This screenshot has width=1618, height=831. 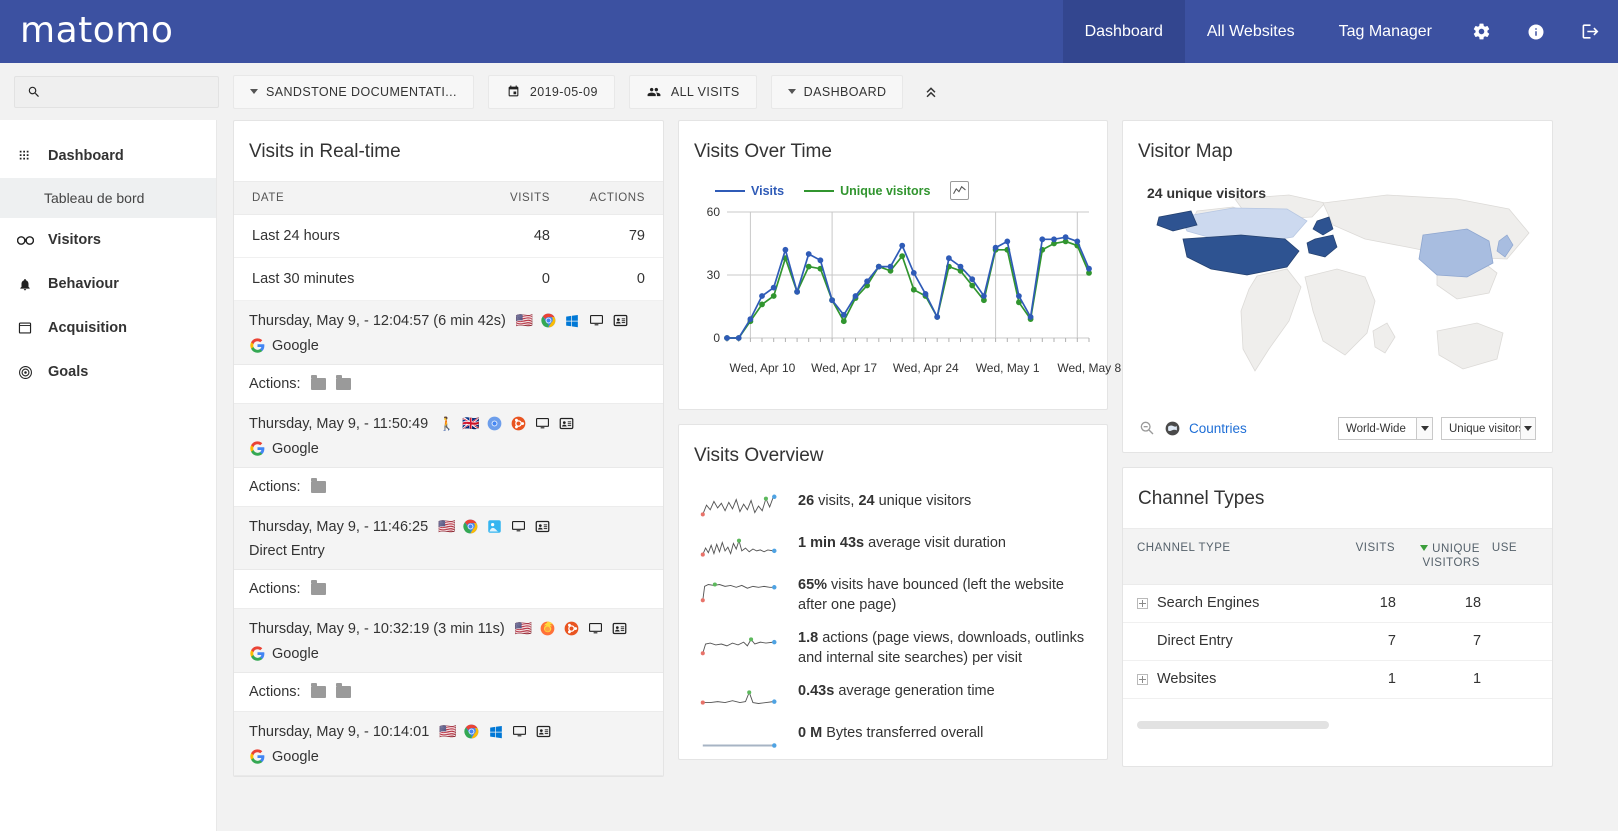 I want to click on sidebar-item-goals: Goals, so click(x=108, y=372).